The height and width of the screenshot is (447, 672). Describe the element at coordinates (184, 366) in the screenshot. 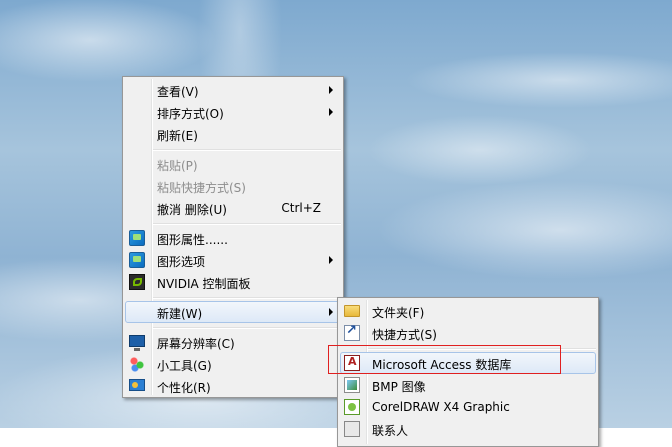

I see `menu-item-label: 小工具(G)` at that location.